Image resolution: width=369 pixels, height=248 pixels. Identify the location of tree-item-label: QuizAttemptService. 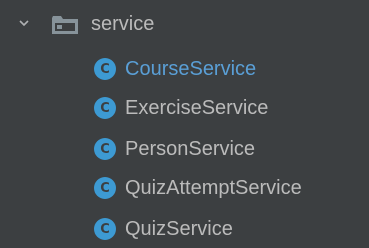
(213, 188).